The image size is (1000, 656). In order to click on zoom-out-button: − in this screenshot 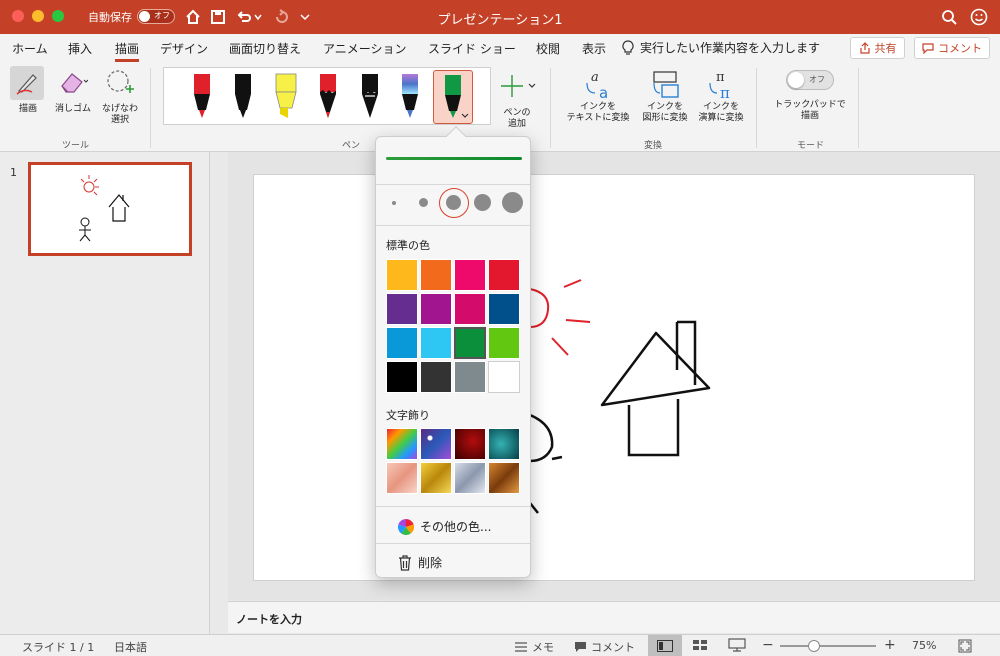, I will do `click(768, 645)`.